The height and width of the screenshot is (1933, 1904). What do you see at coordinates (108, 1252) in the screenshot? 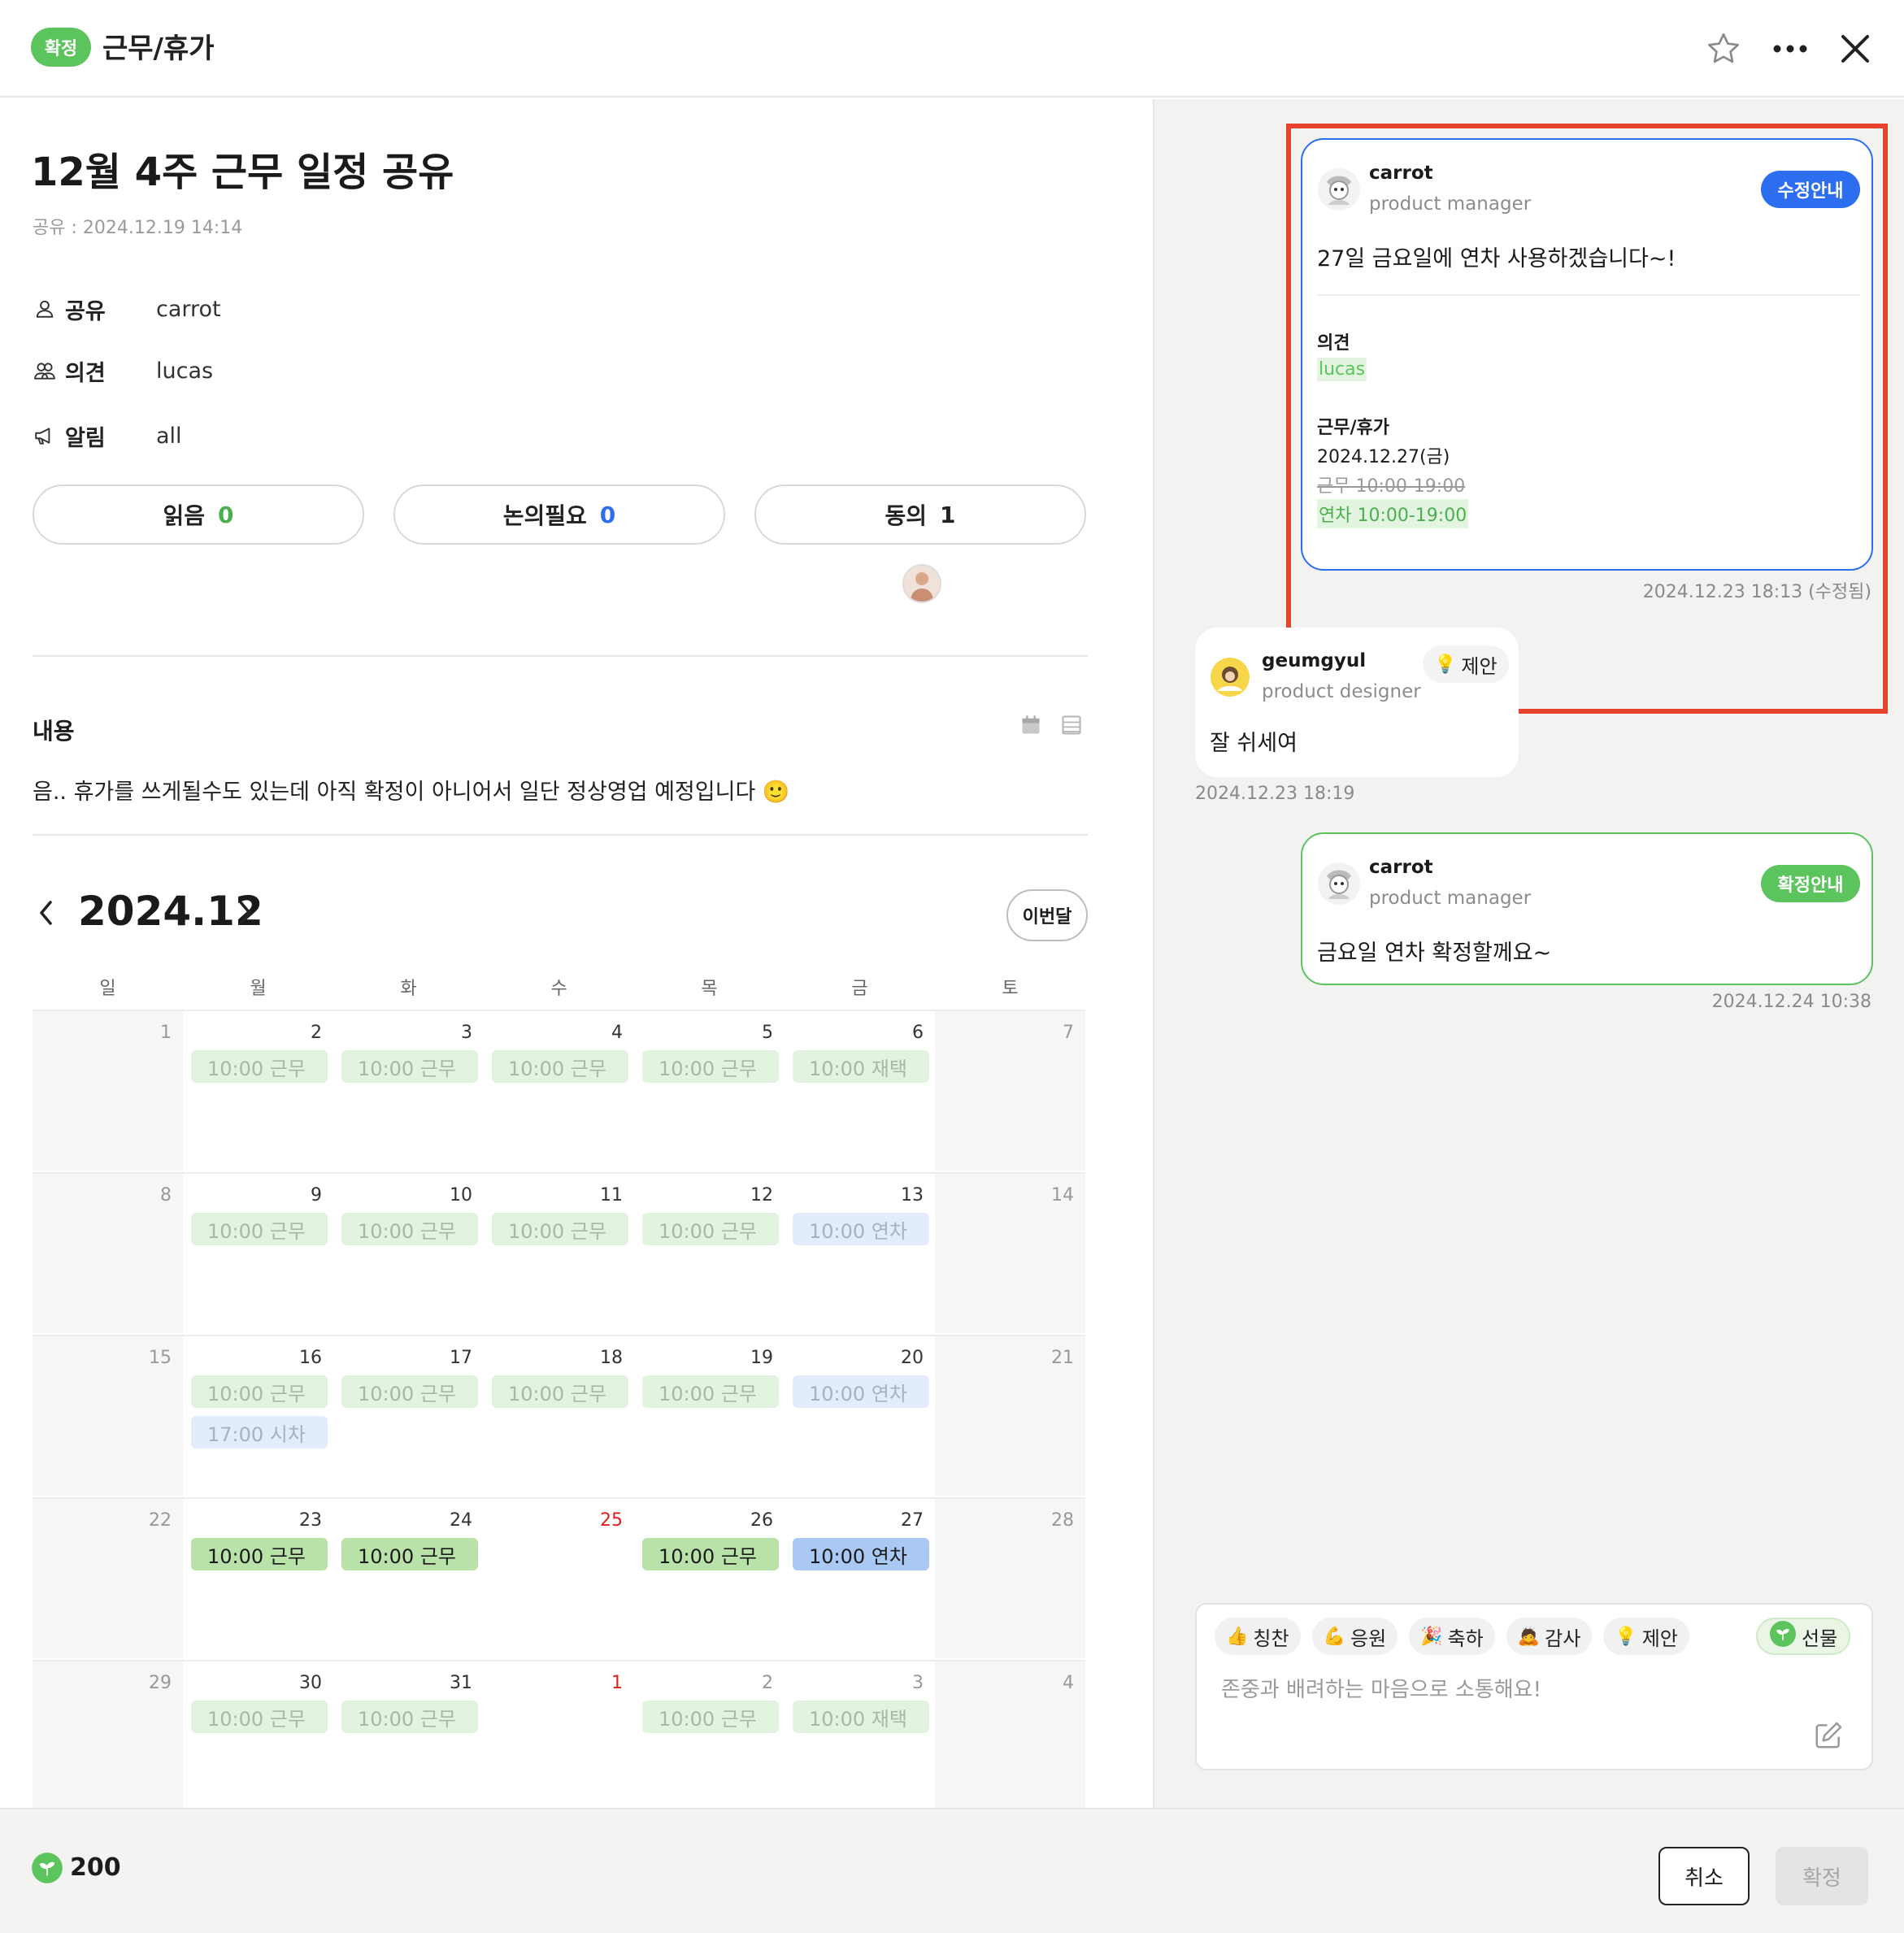
I see `calendar-day-cell: 8` at bounding box center [108, 1252].